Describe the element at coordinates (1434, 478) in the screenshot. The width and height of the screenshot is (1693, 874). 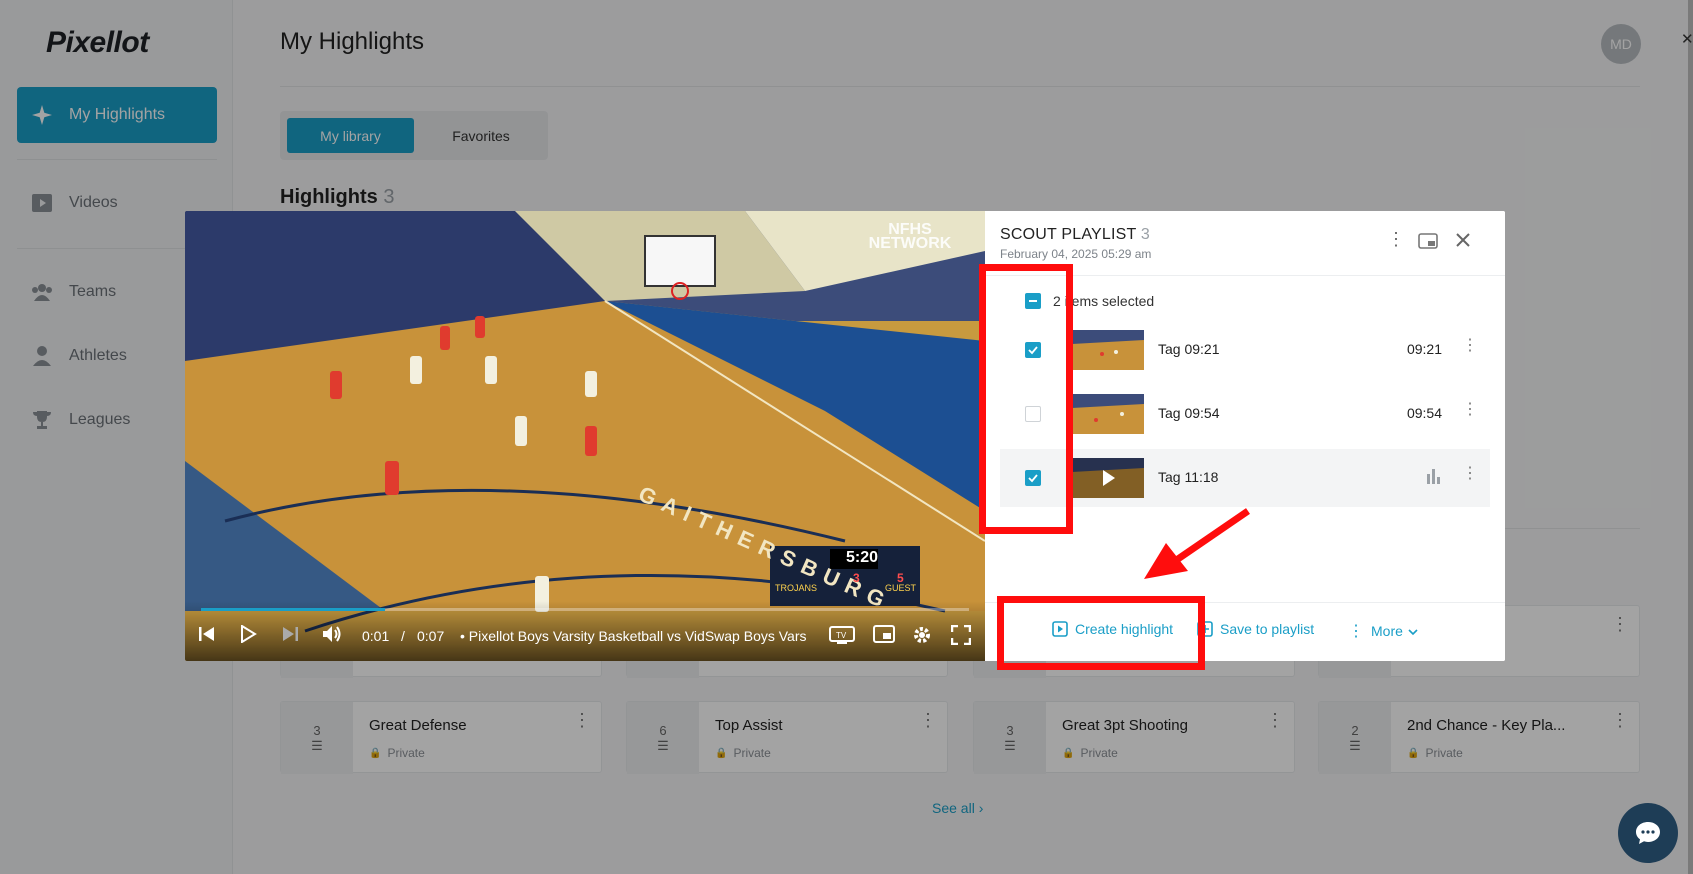
I see `now-playing-bars-icon` at that location.